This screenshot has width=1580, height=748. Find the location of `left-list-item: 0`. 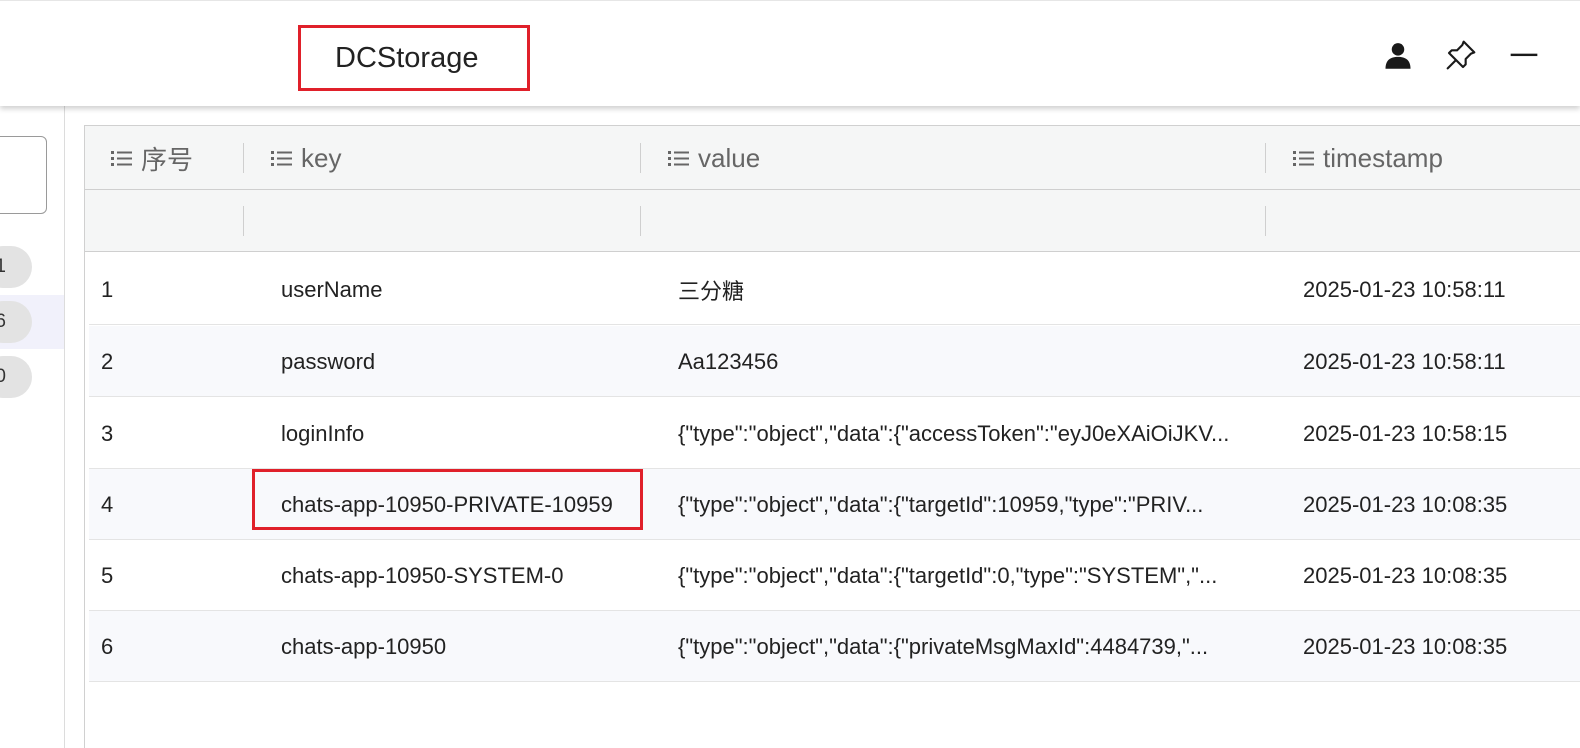

left-list-item: 0 is located at coordinates (32, 377).